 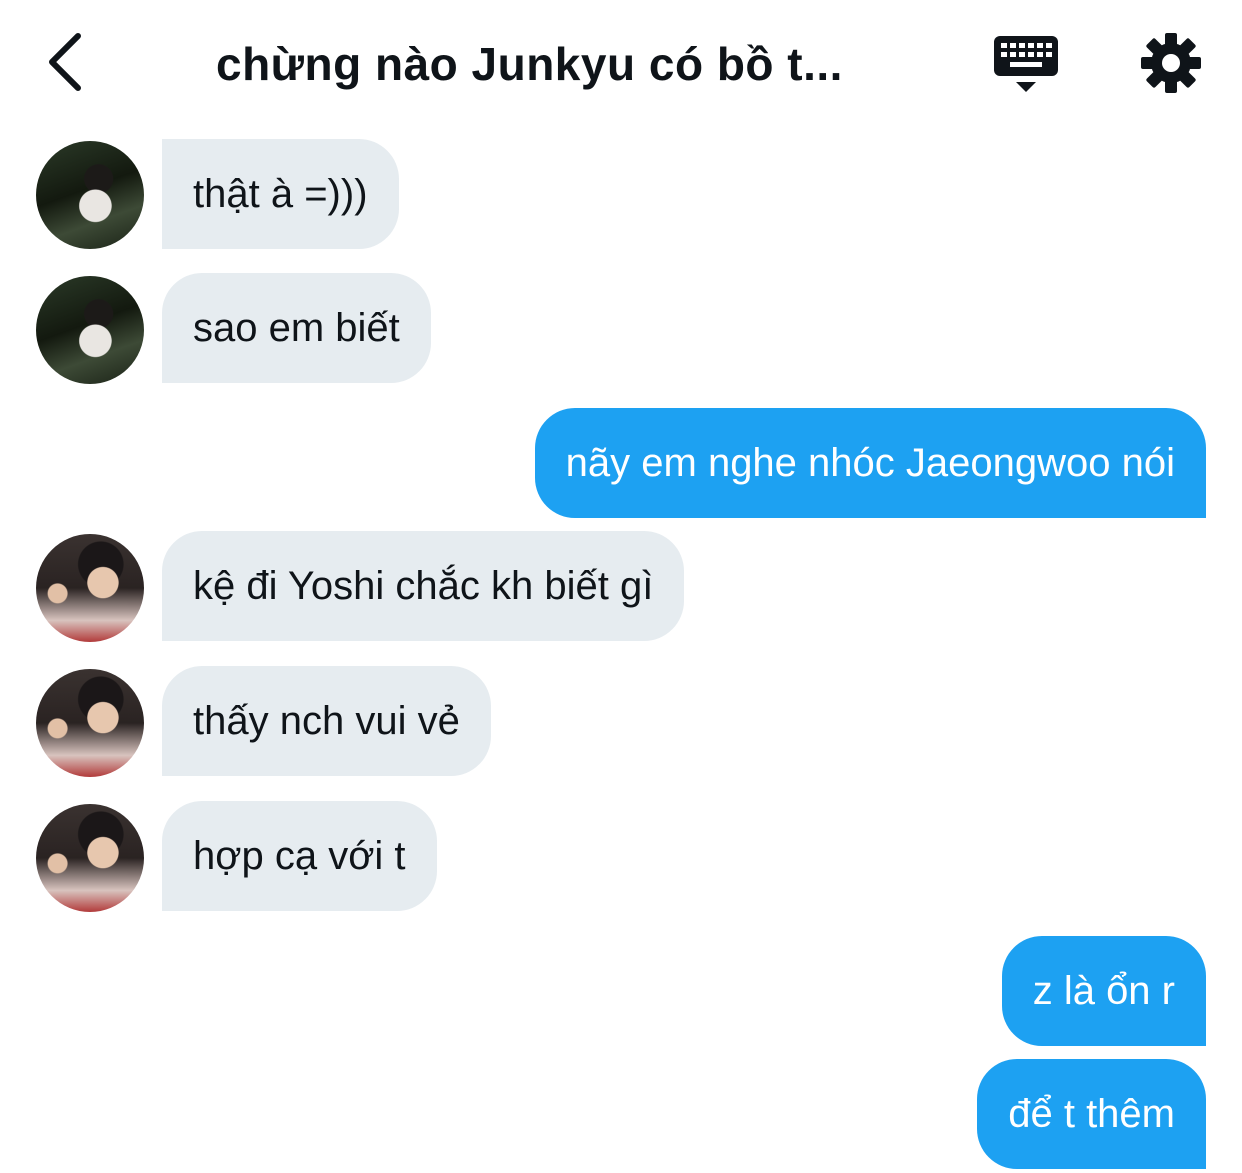 I want to click on keyboard-toggle-button, so click(x=1026, y=65).